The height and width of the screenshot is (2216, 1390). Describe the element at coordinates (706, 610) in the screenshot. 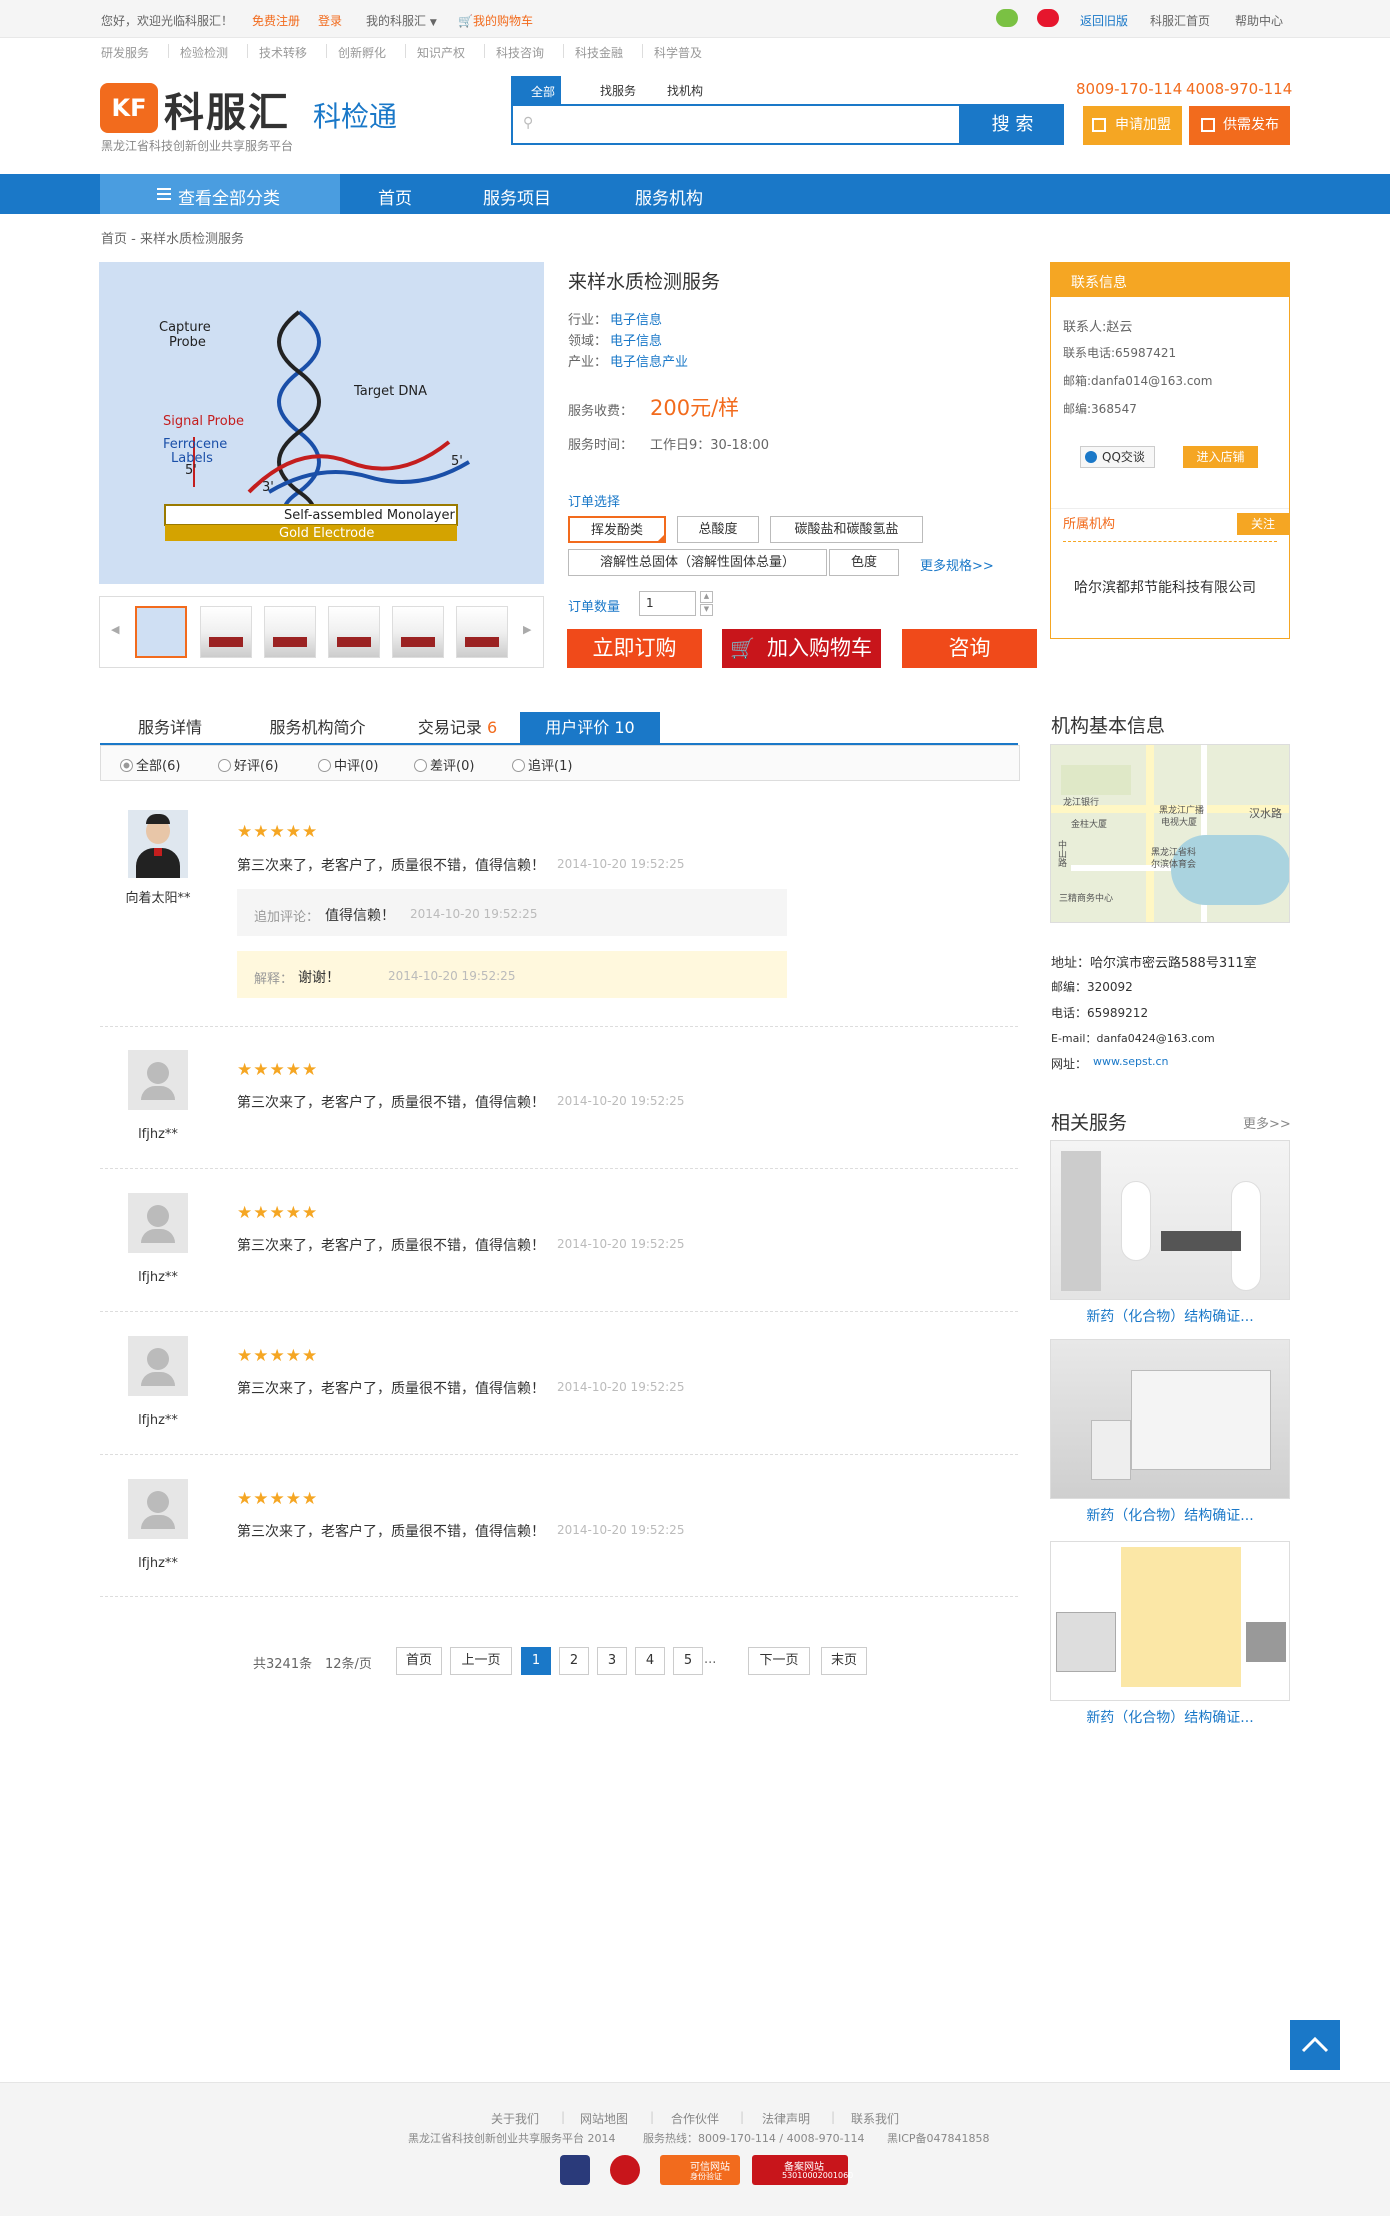

I see `qty-down-button: ▼` at that location.